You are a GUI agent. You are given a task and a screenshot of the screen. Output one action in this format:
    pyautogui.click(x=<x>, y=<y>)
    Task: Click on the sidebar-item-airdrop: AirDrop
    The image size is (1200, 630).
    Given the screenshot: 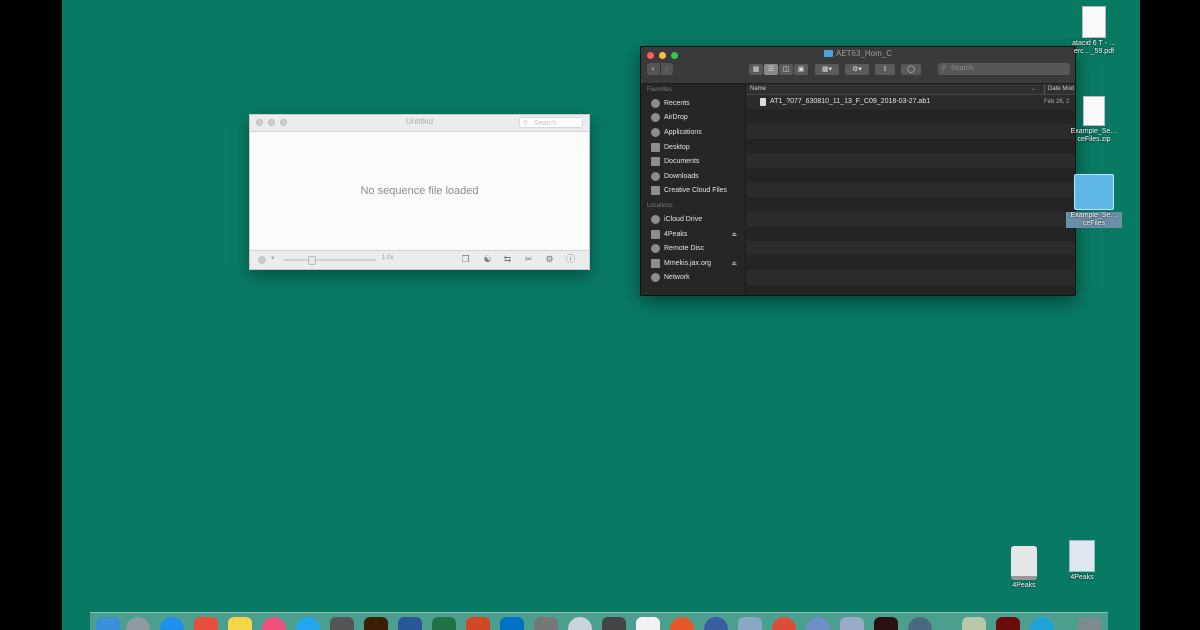 What is the action you would take?
    pyautogui.click(x=693, y=118)
    